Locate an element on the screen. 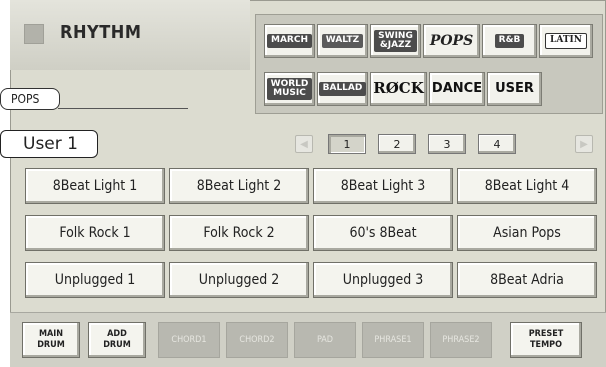  category-logo: MARCH is located at coordinates (289, 41).